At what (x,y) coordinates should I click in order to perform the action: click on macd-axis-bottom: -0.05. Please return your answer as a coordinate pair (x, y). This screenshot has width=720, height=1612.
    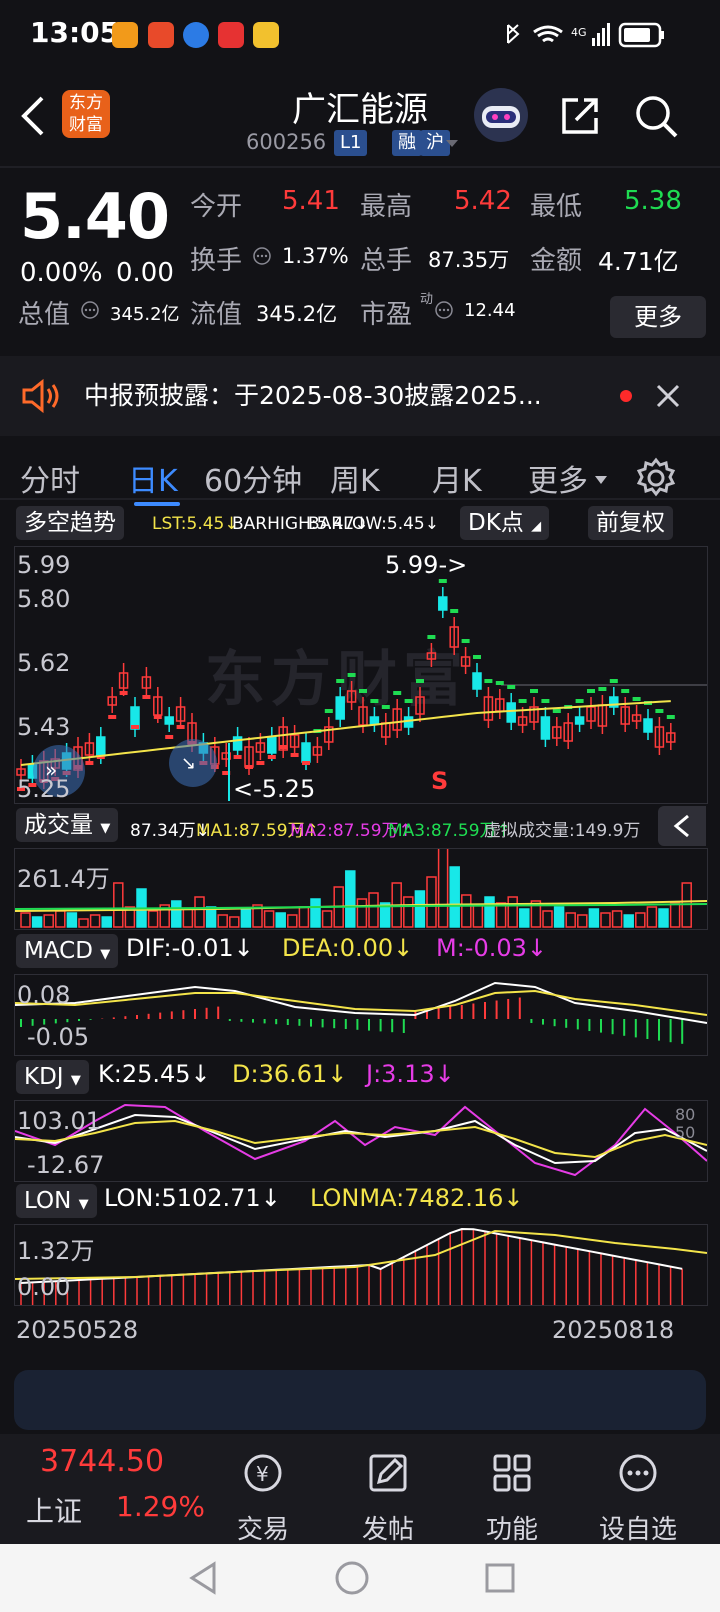
    Looking at the image, I should click on (58, 1037).